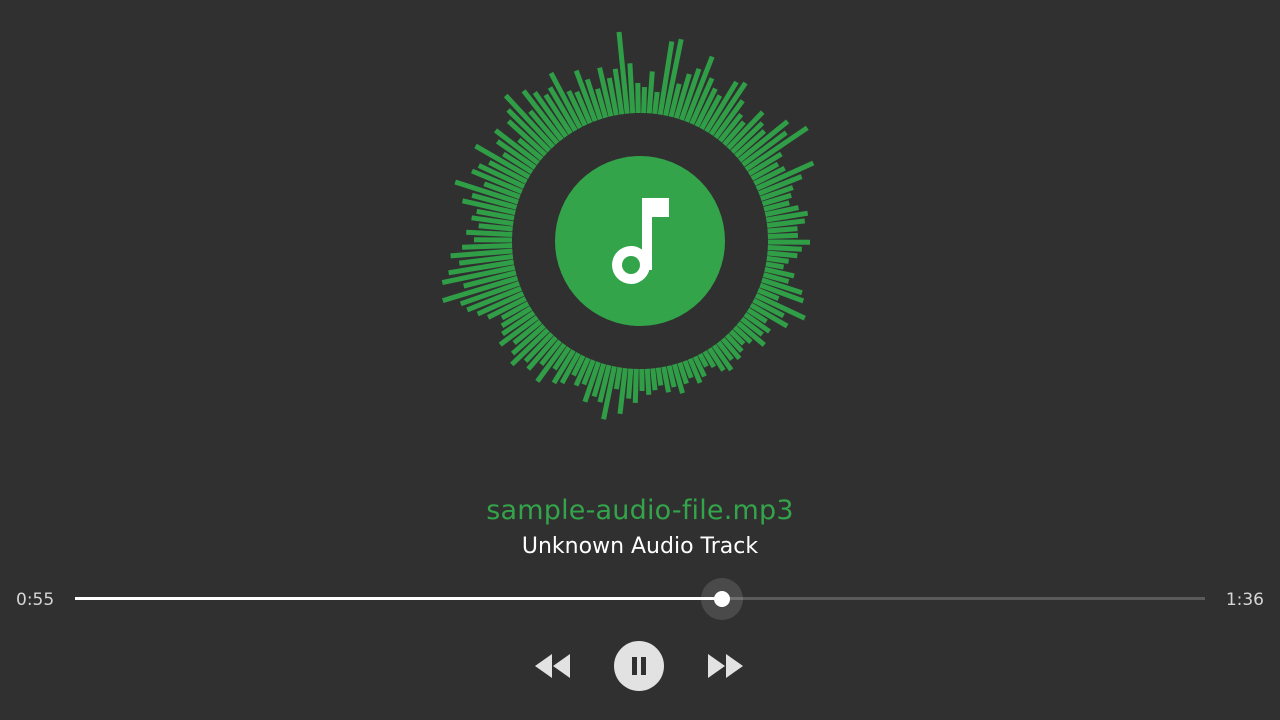 The width and height of the screenshot is (1280, 720). What do you see at coordinates (35, 600) in the screenshot?
I see `elapsed-time: 0:55` at bounding box center [35, 600].